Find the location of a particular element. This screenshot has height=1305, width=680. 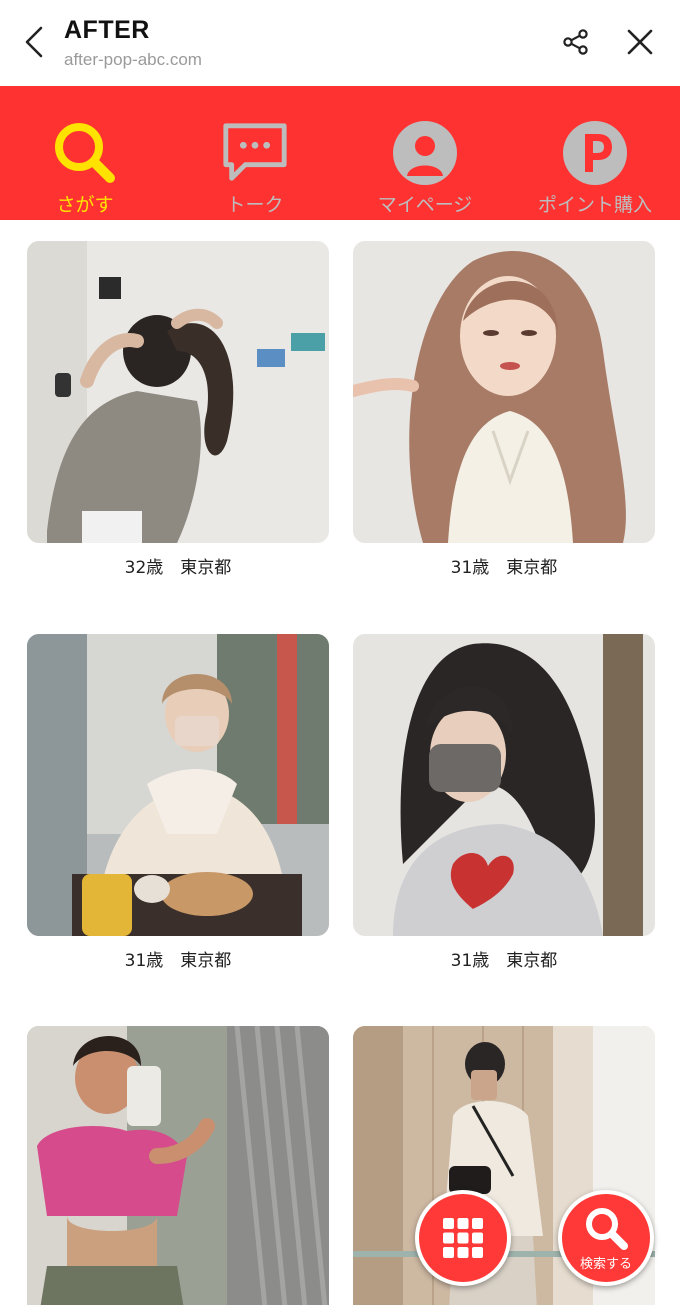

main-nav: さがす トーク マイページ ポイント購入 is located at coordinates (340, 153).